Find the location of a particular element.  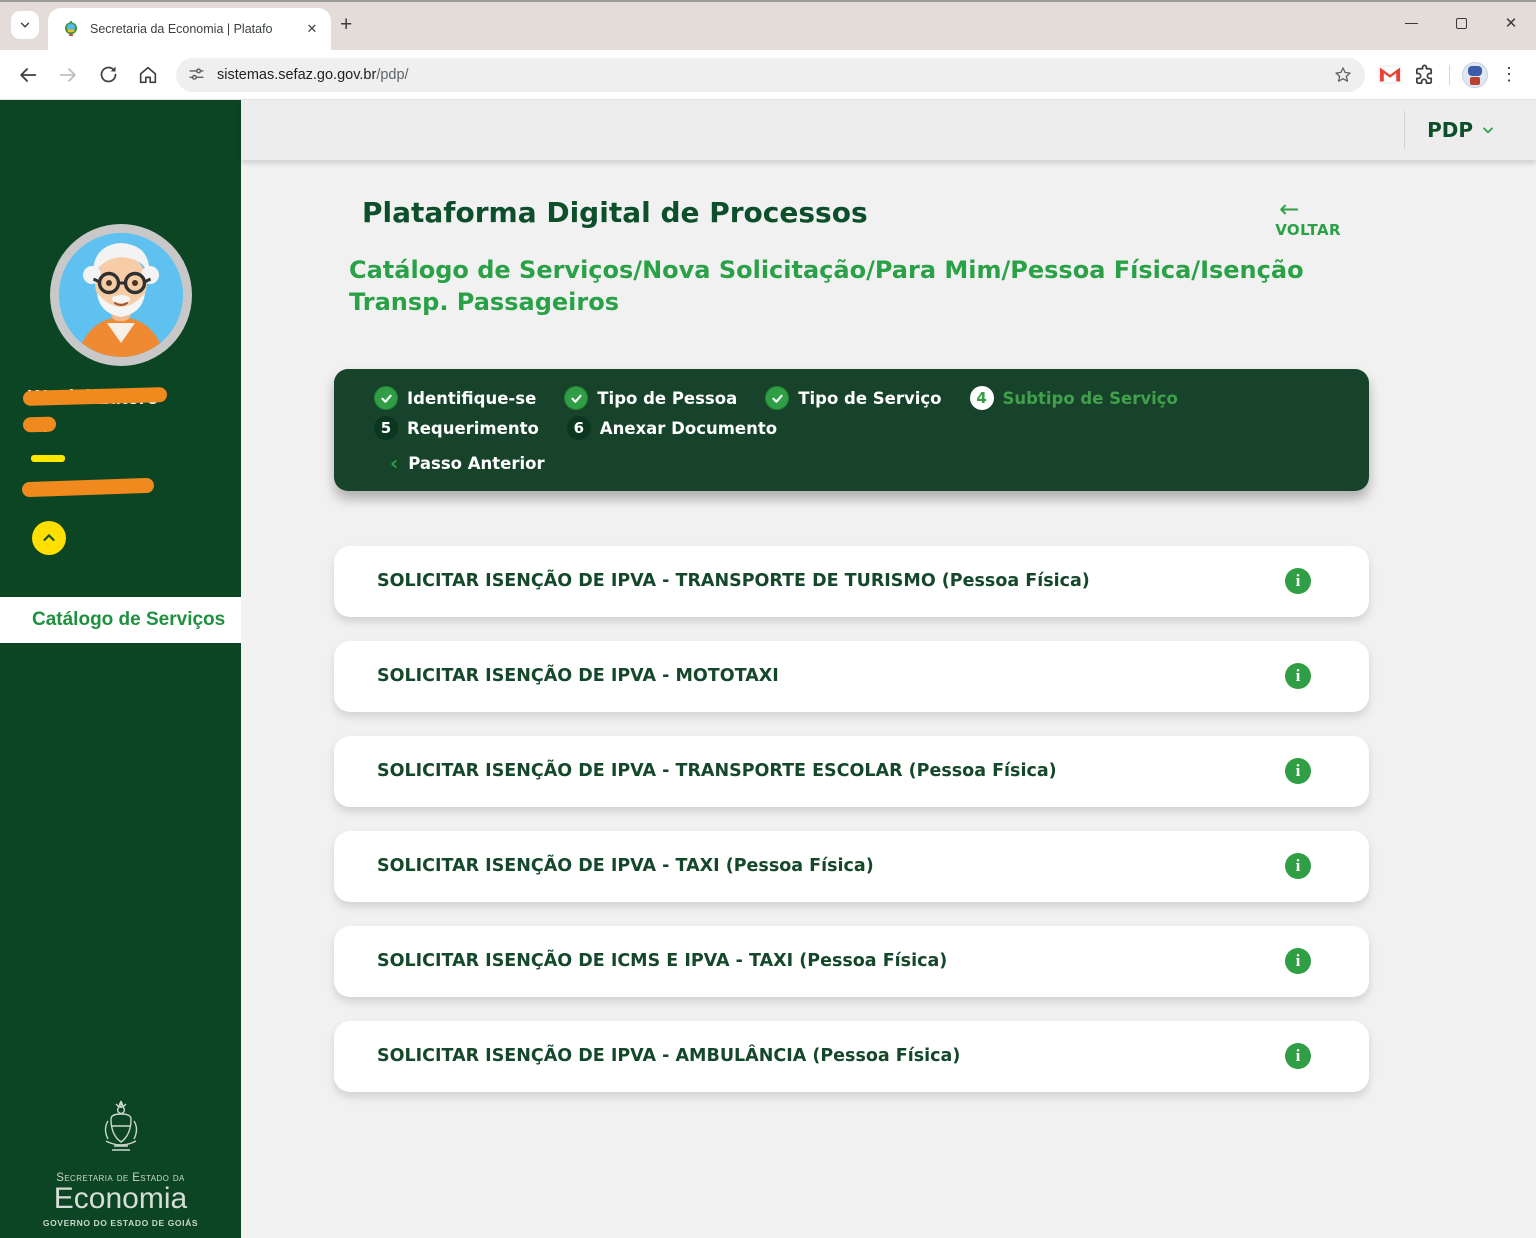

tab-title: Secretaria da Economia | Platafo is located at coordinates (181, 29).